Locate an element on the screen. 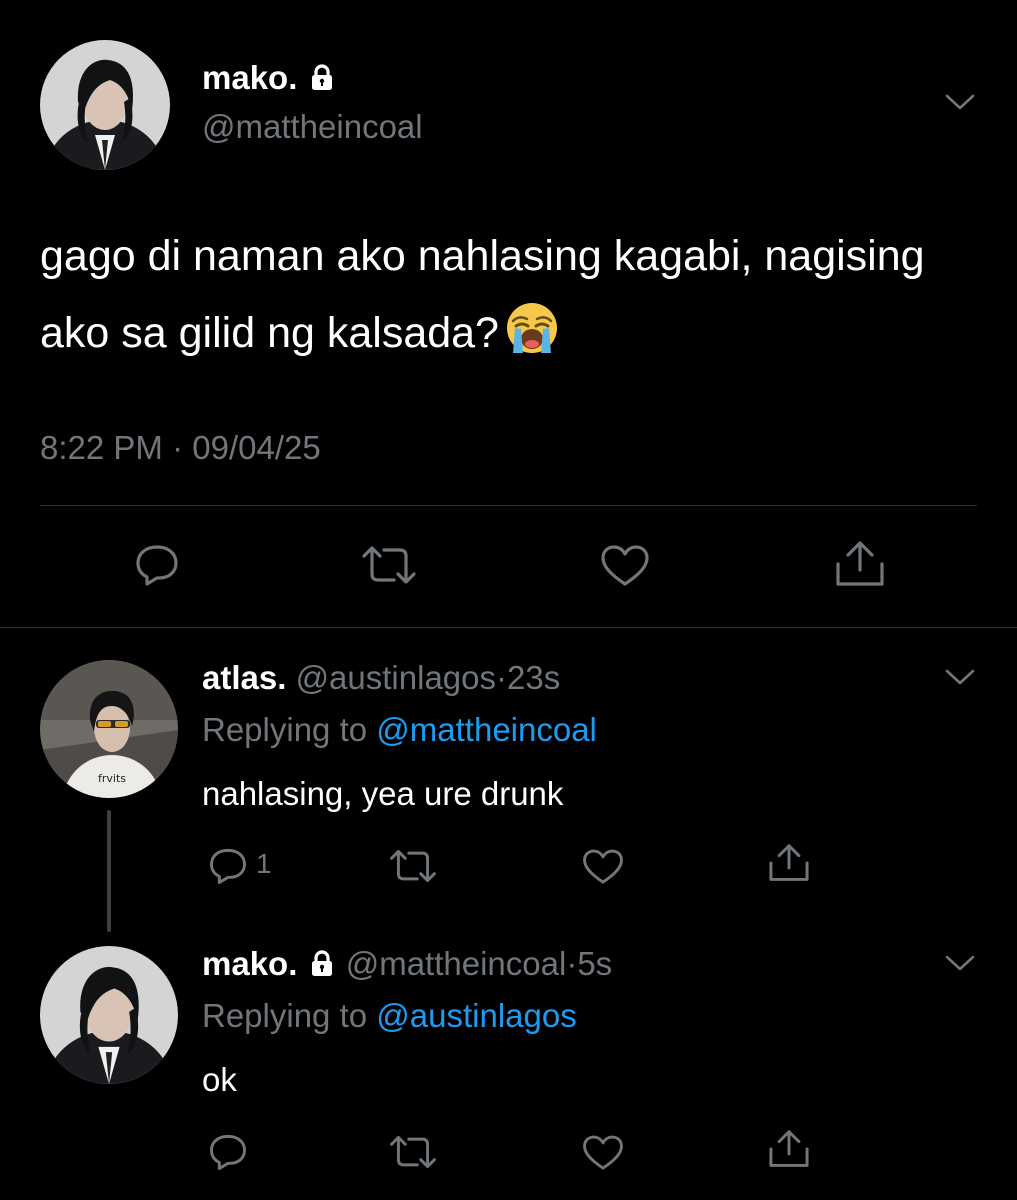  reply-display-name: mako. is located at coordinates (249, 963).